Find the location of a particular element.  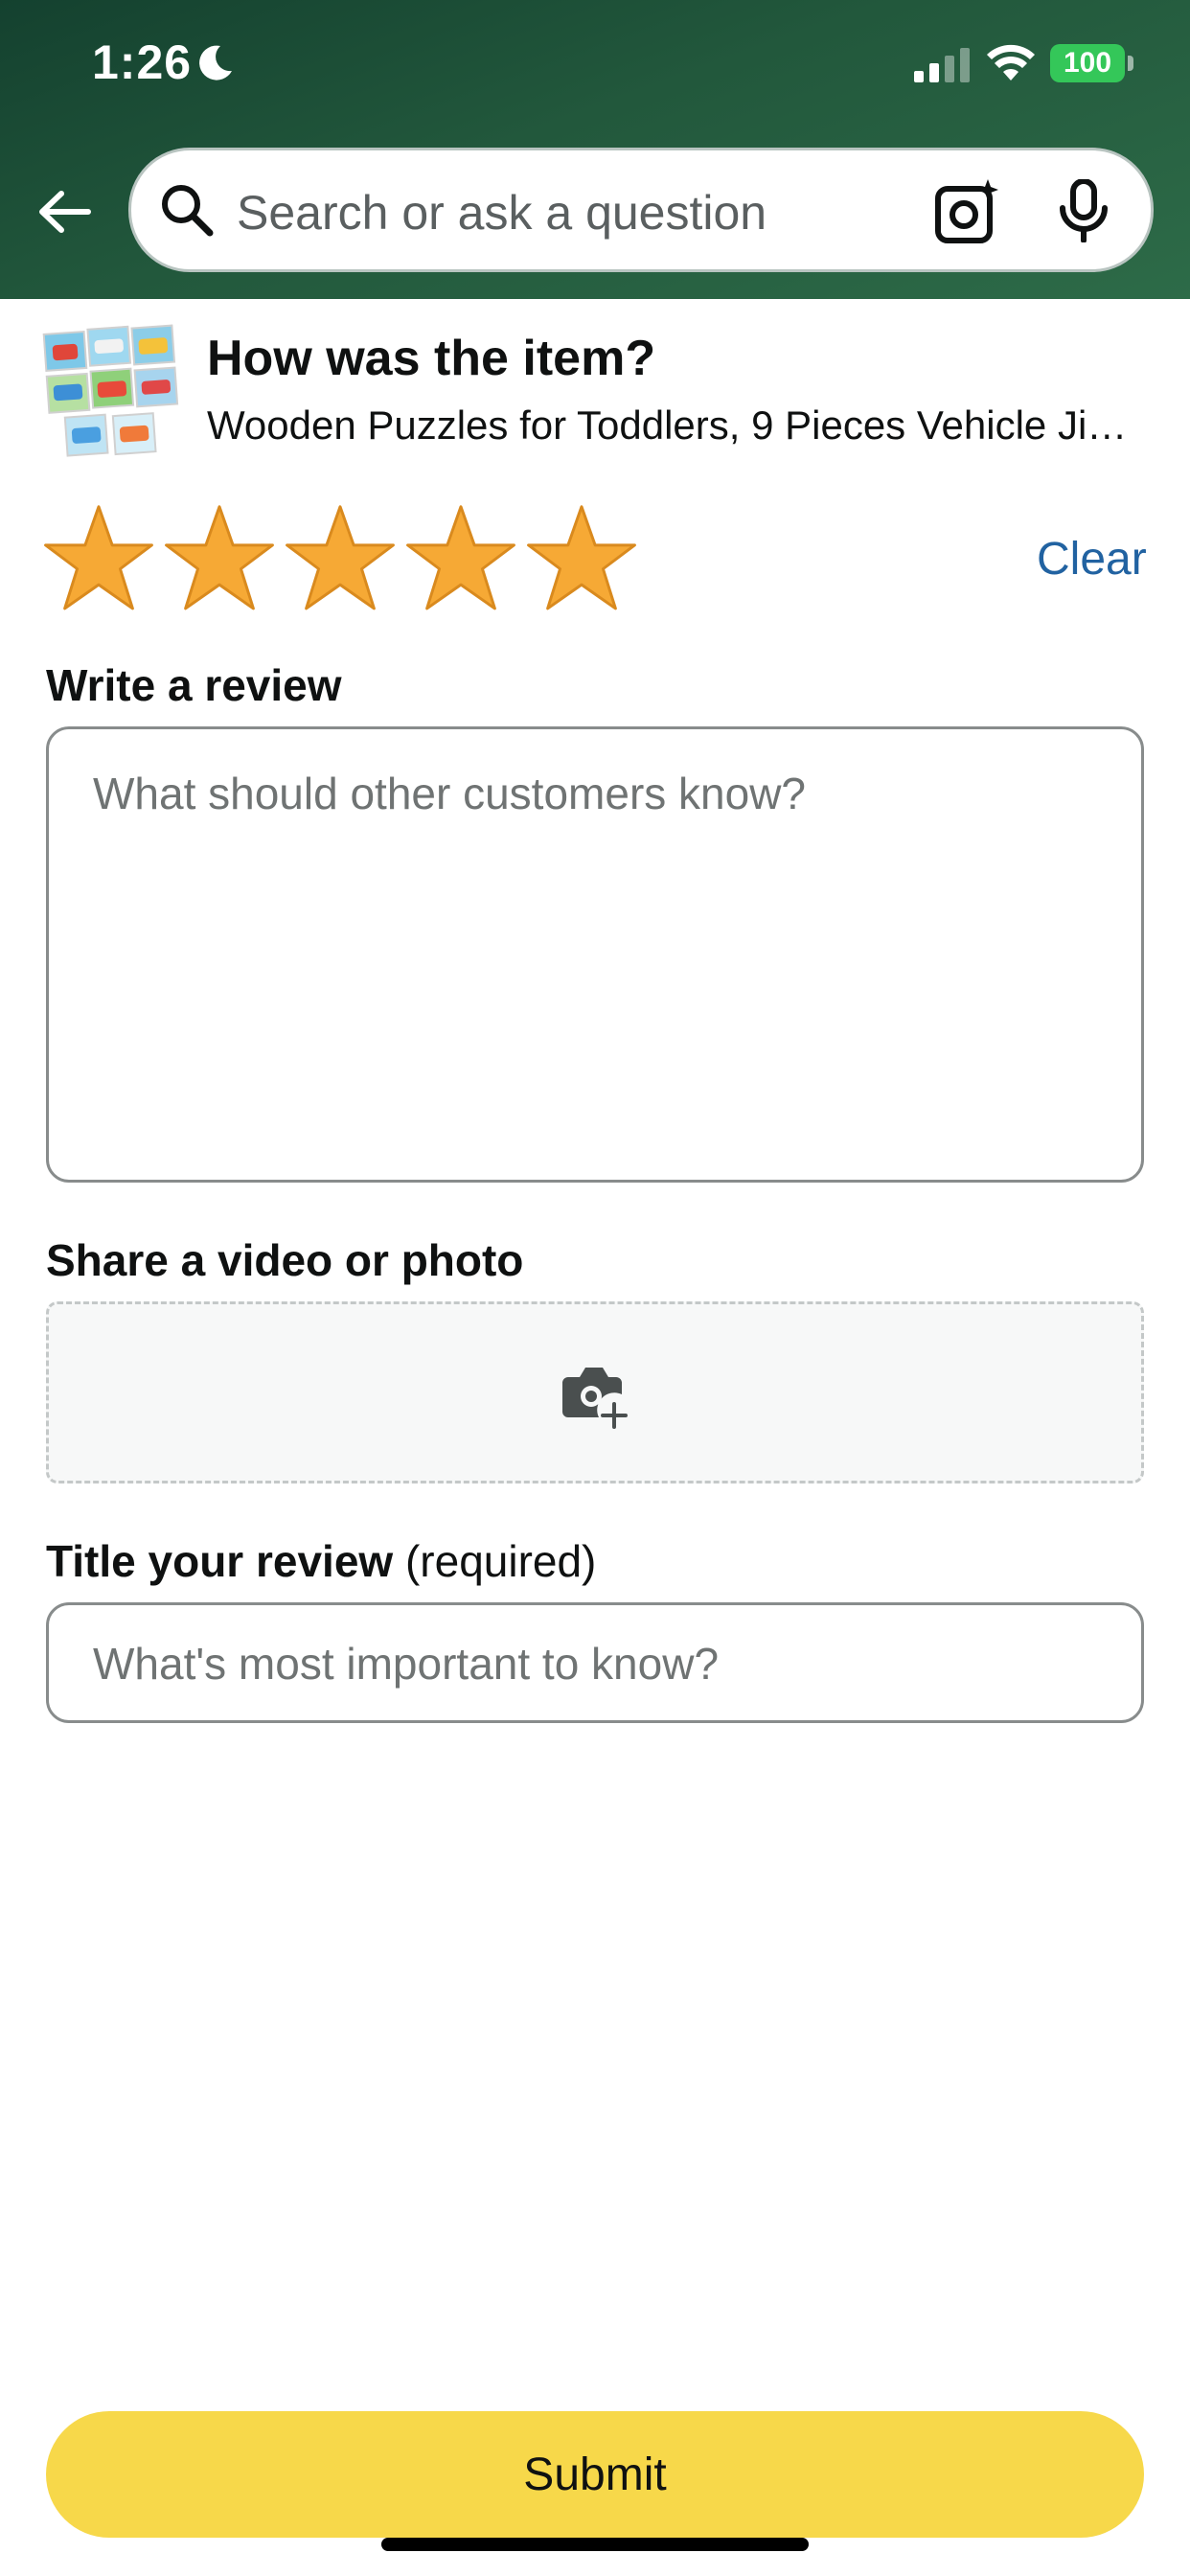

mic-icon is located at coordinates (1083, 210).